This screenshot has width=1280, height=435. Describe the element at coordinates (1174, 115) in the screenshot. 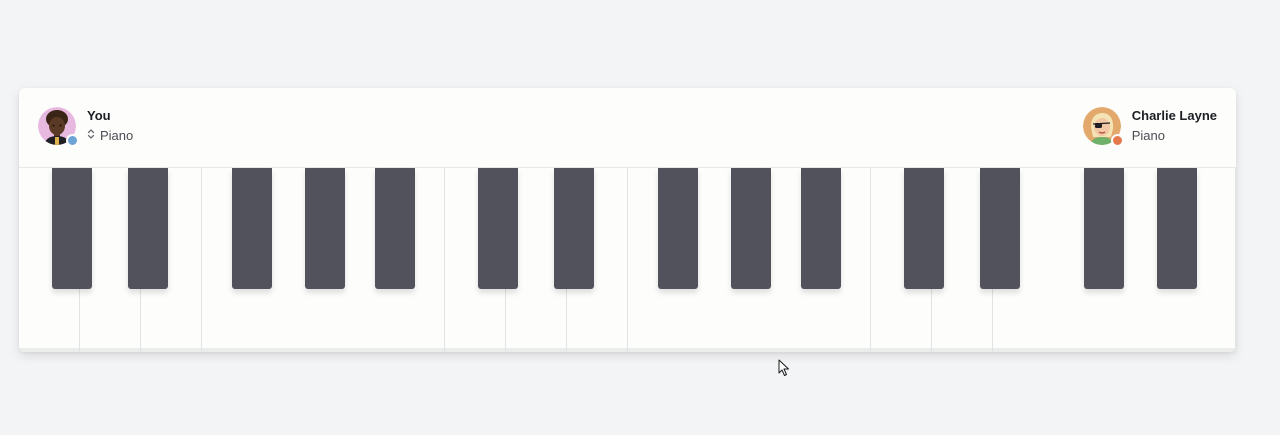

I see `player-other-name: Charlie Layne` at that location.